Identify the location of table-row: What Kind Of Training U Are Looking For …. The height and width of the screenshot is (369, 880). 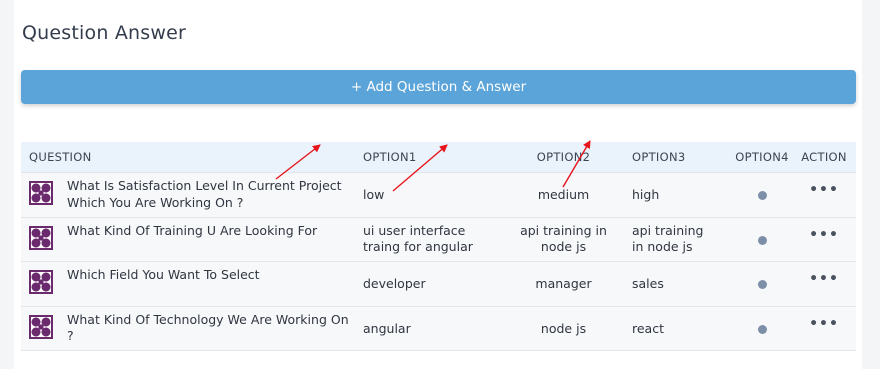
(438, 239).